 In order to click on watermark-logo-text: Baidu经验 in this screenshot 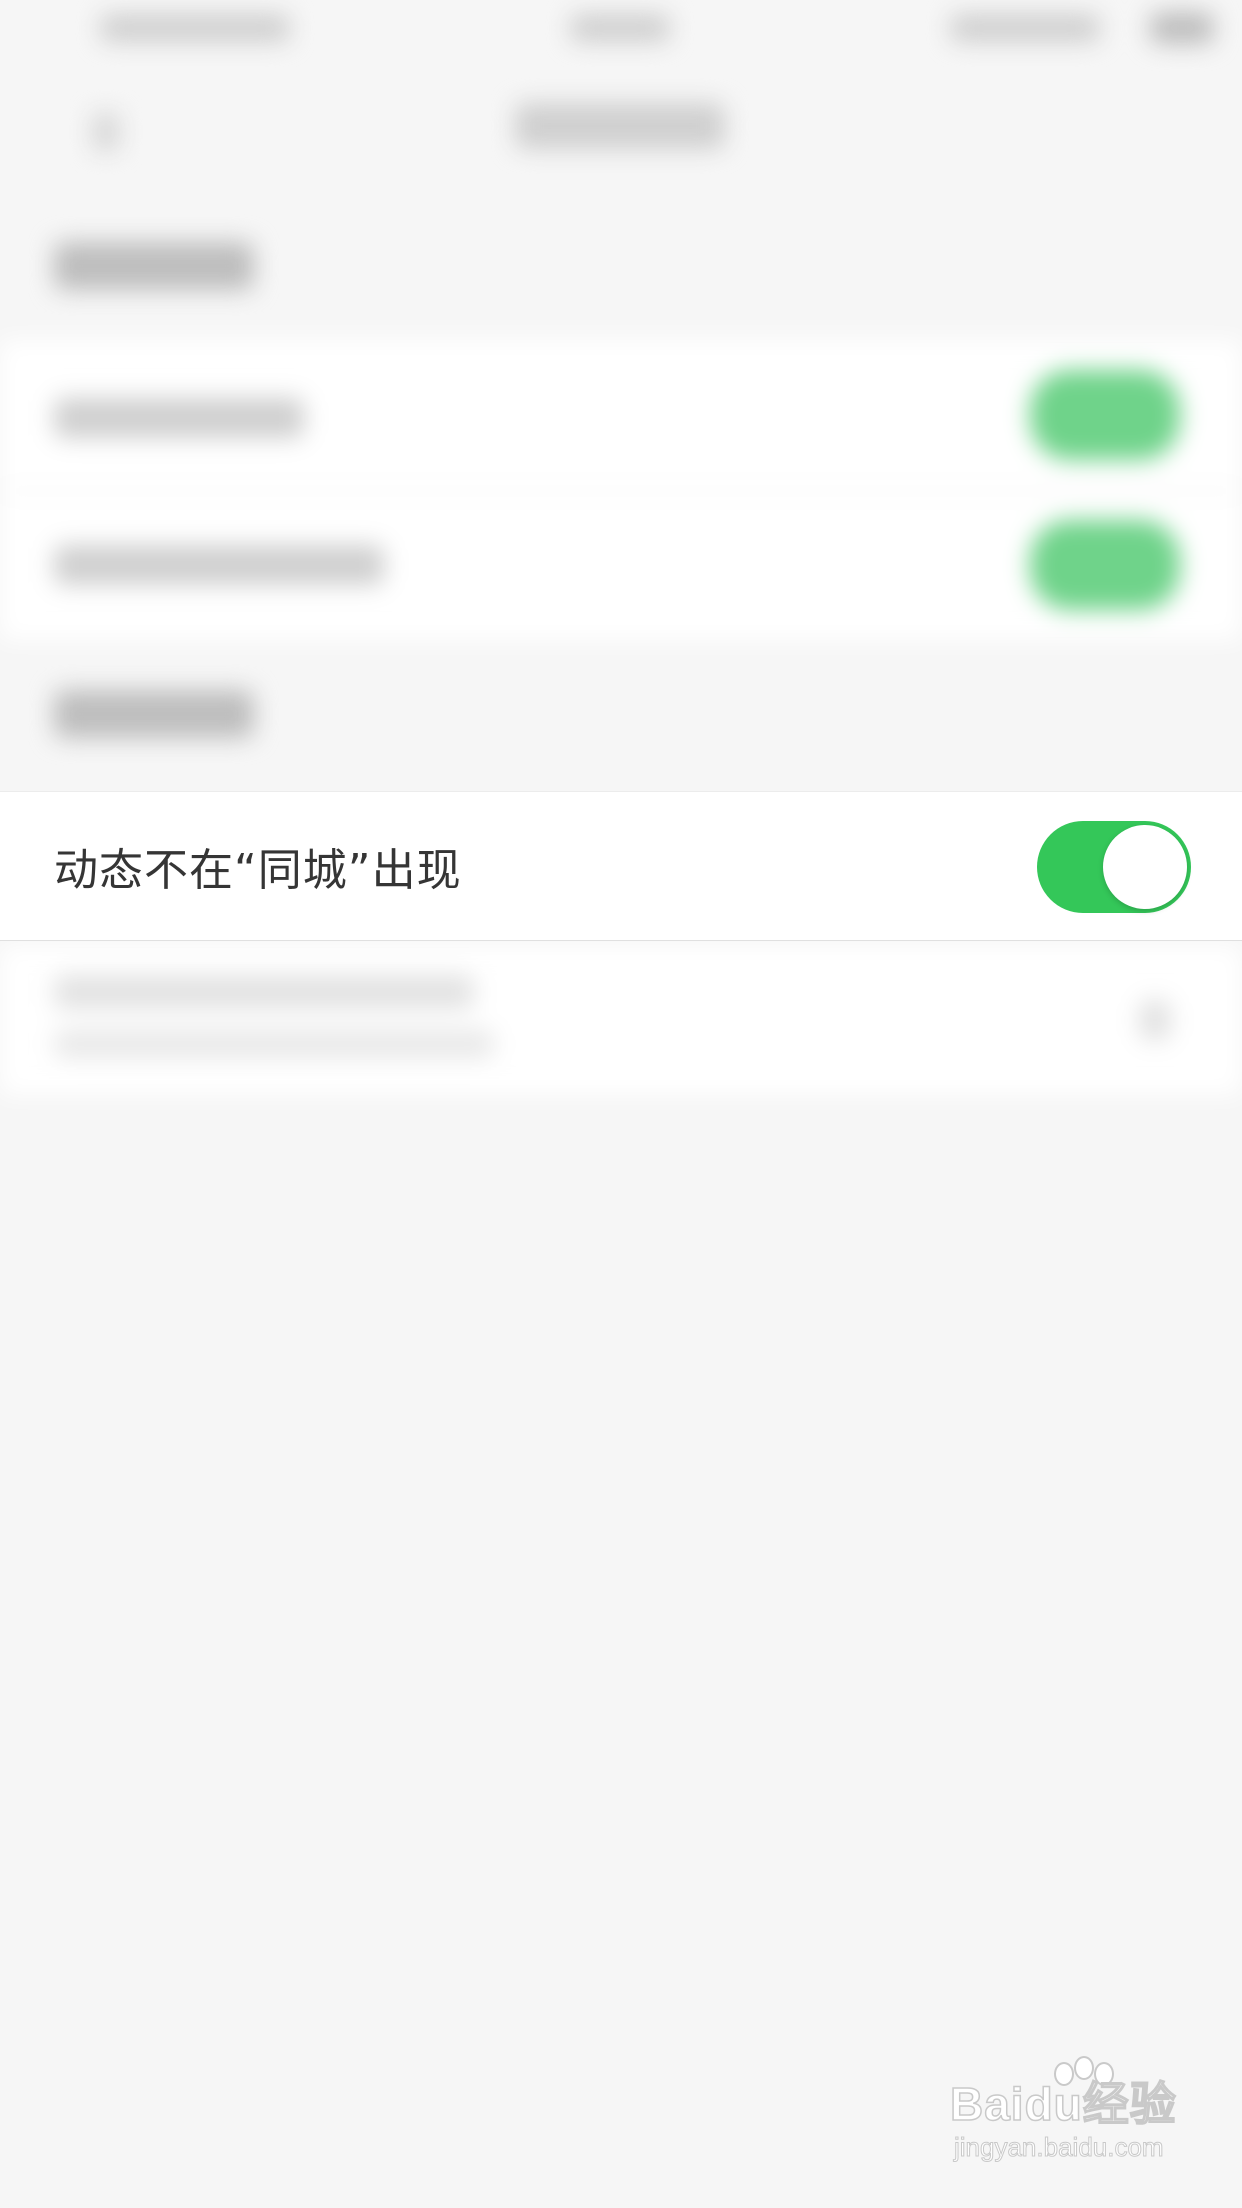, I will do `click(1063, 2104)`.